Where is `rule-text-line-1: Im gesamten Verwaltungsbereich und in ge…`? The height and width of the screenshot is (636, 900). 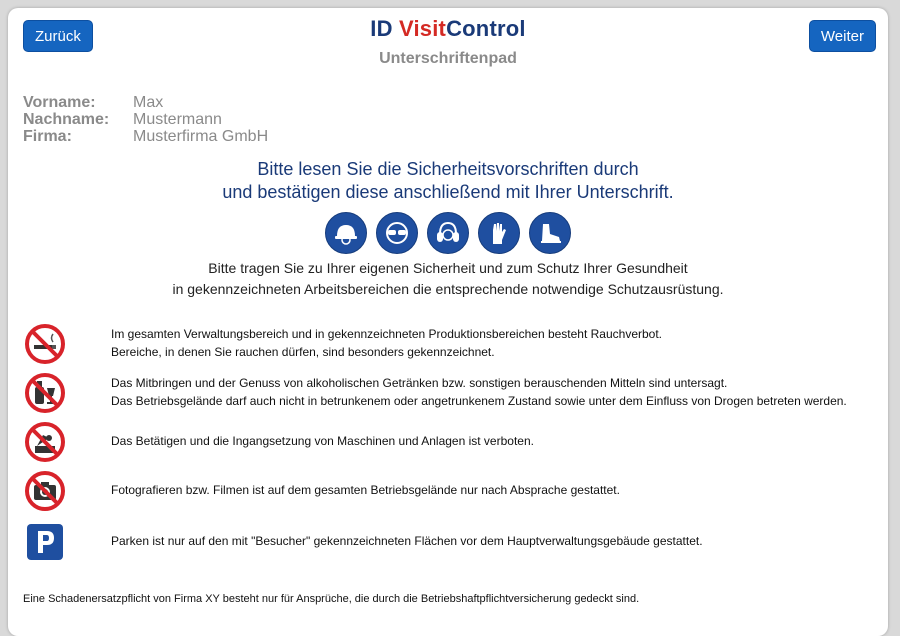 rule-text-line-1: Im gesamten Verwaltungsbereich und in ge… is located at coordinates (387, 334).